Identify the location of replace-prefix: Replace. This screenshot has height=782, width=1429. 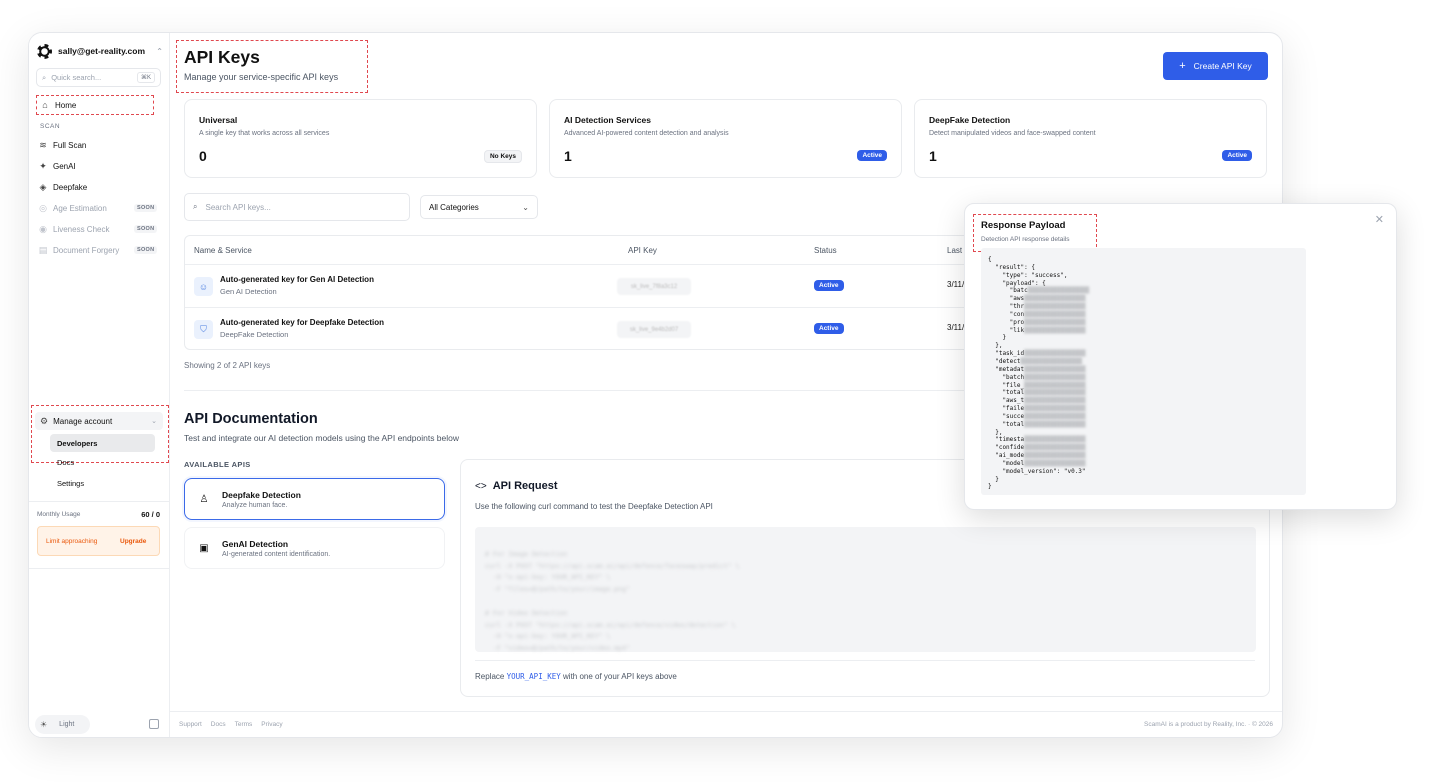
(490, 676).